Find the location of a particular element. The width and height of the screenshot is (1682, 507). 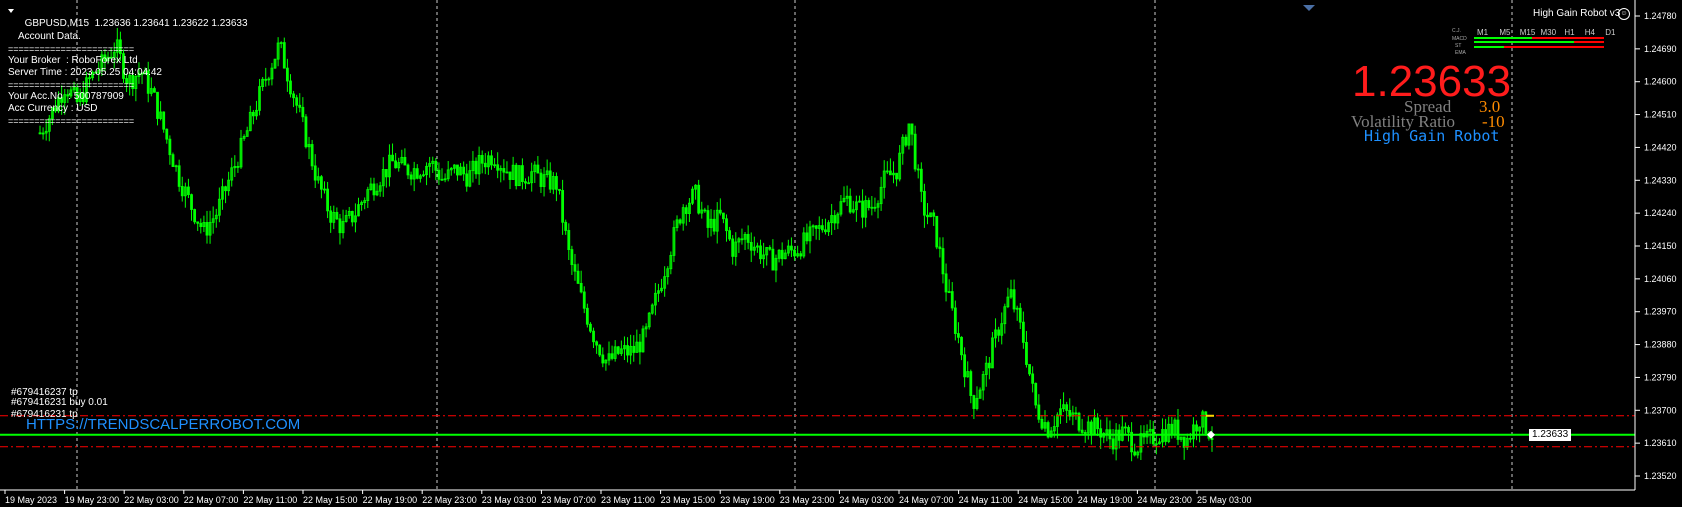

robot-smile-icon: ☺ is located at coordinates (1624, 14).